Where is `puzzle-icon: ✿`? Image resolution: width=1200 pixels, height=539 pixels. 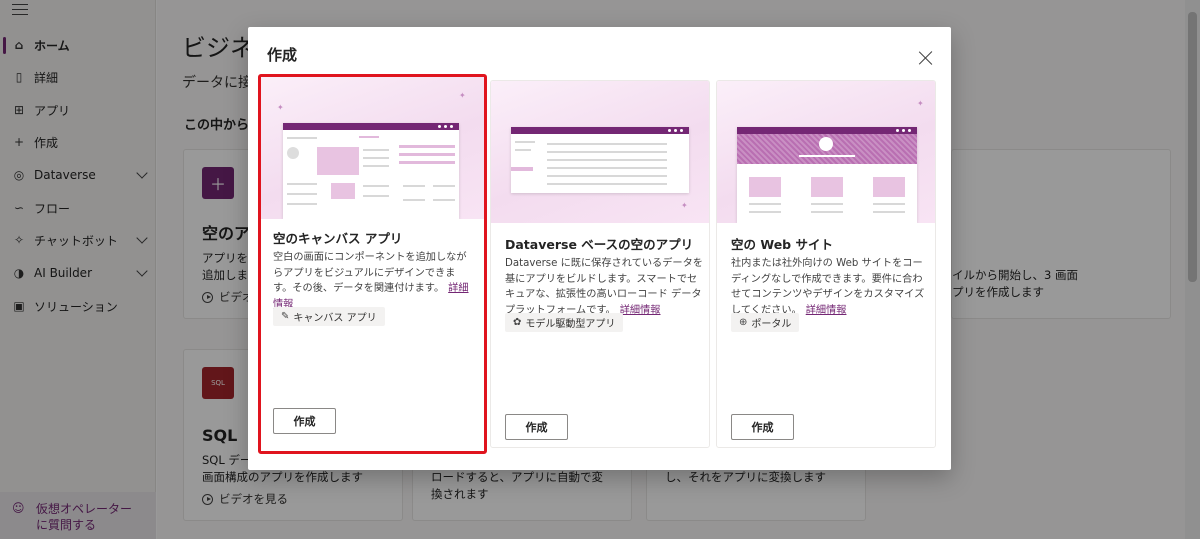
puzzle-icon: ✿ is located at coordinates (517, 322).